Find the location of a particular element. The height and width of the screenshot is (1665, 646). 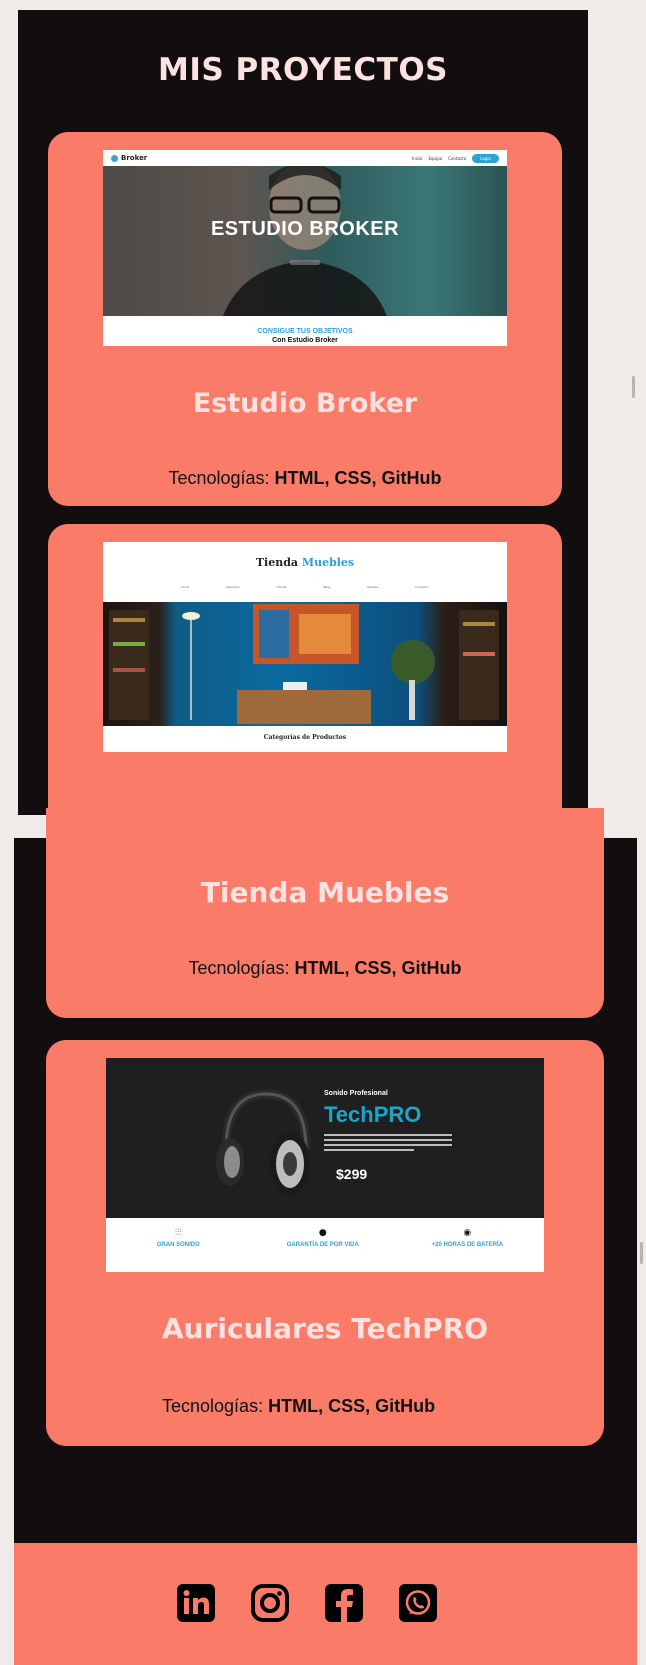

project-title: Auriculares TechPRO is located at coordinates (325, 1328).